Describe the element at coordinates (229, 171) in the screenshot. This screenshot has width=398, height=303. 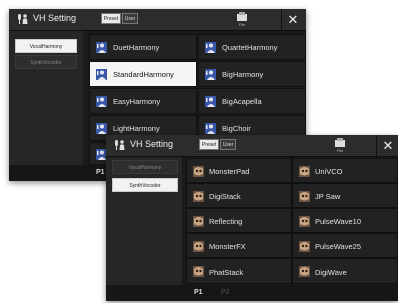
I see `preset-name: MonsterPad` at that location.